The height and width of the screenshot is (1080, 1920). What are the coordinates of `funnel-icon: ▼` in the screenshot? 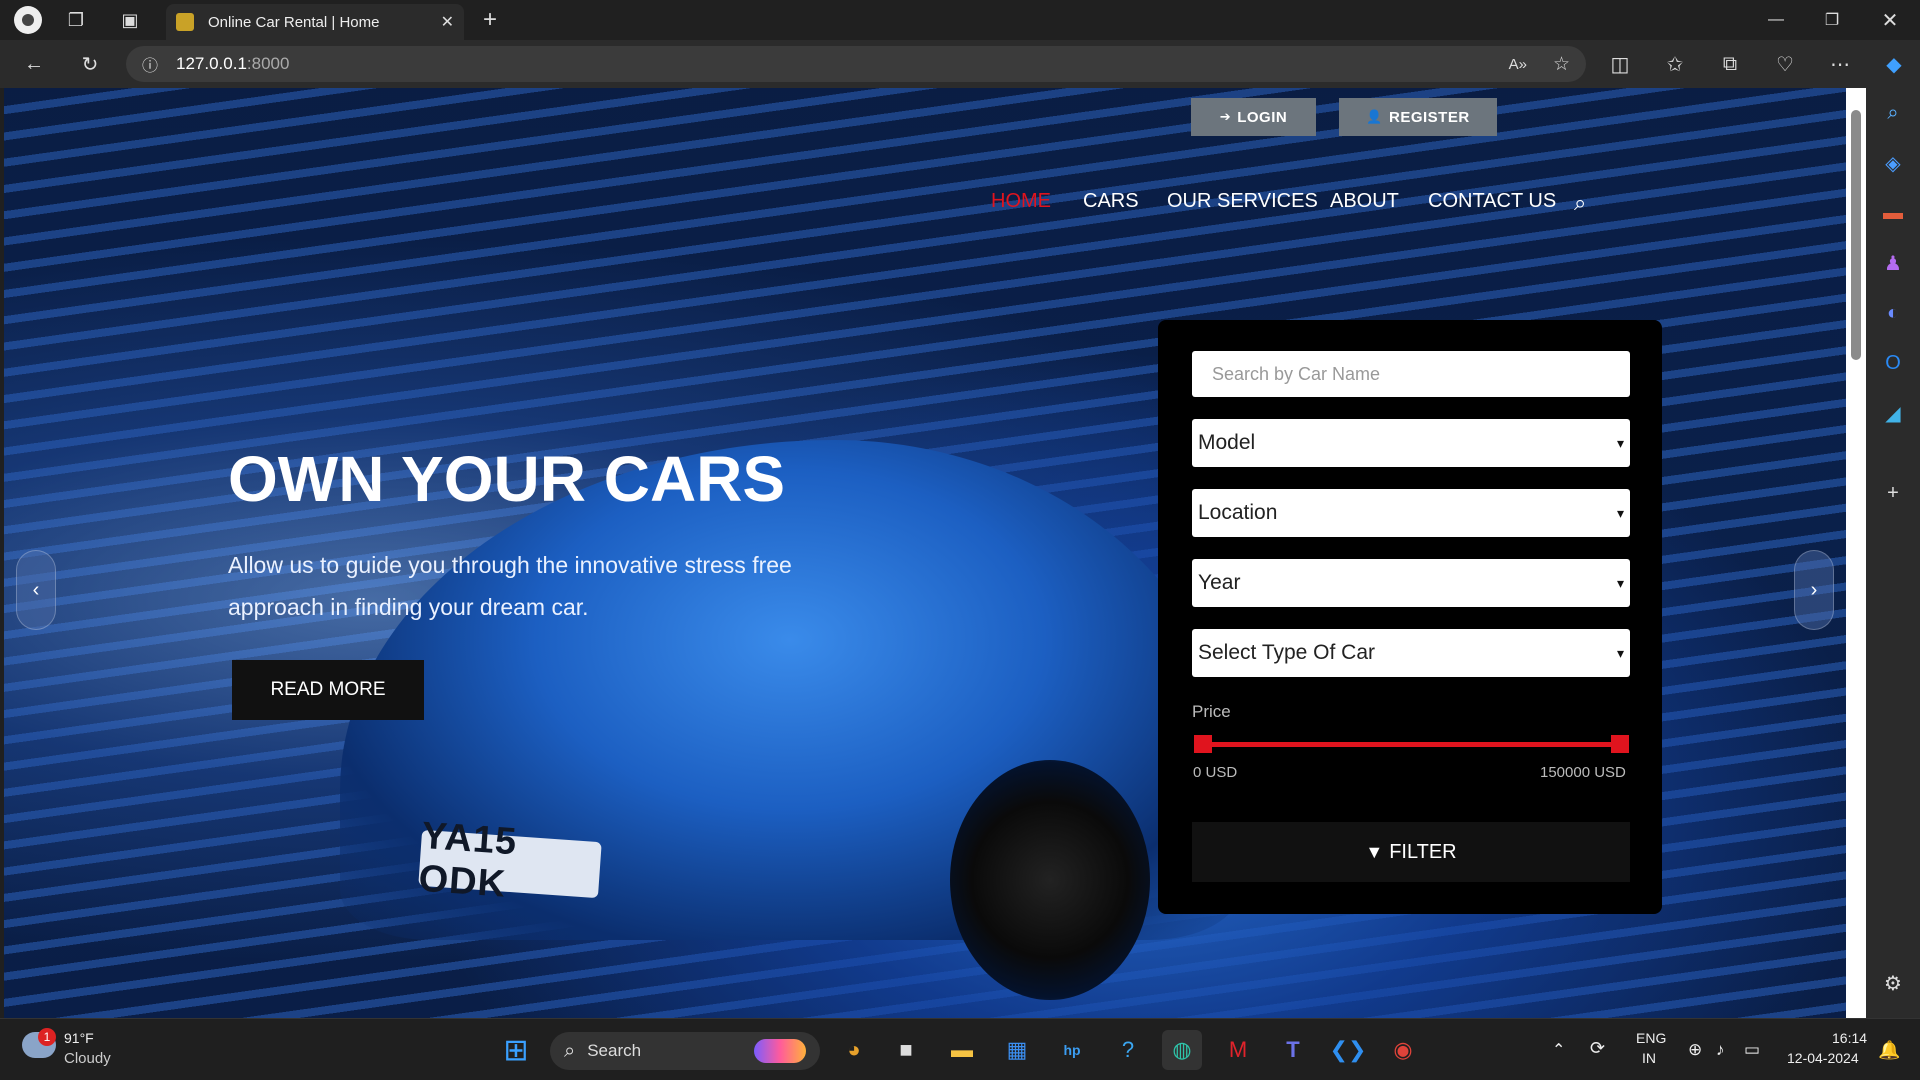 It's located at (1374, 851).